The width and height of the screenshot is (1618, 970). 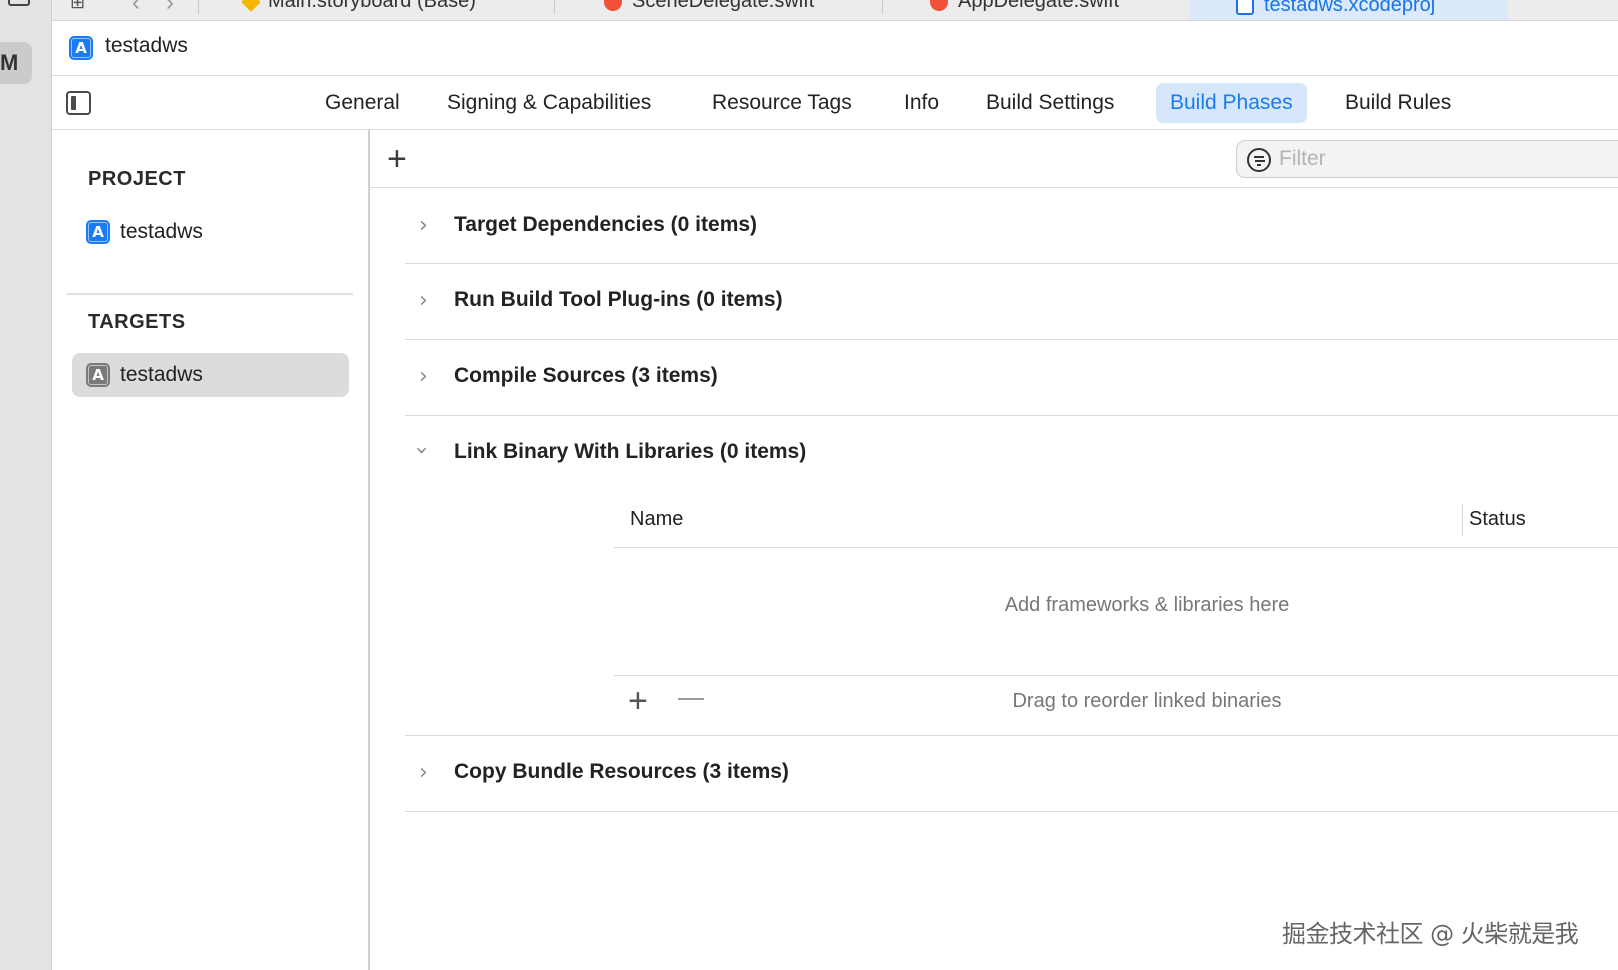 I want to click on phase-header: › Target Dependencies (0 items), so click(x=1011, y=226).